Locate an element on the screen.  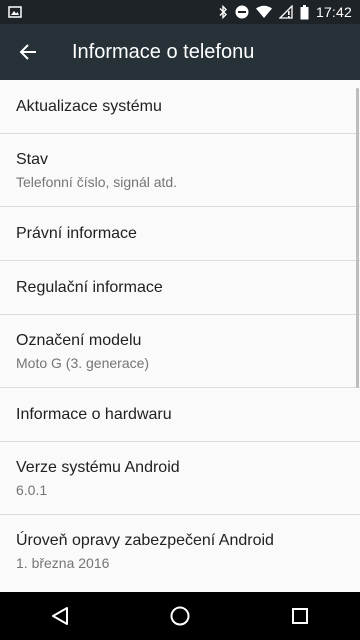
settings-item-legal-info: Právní informace is located at coordinates (180, 234).